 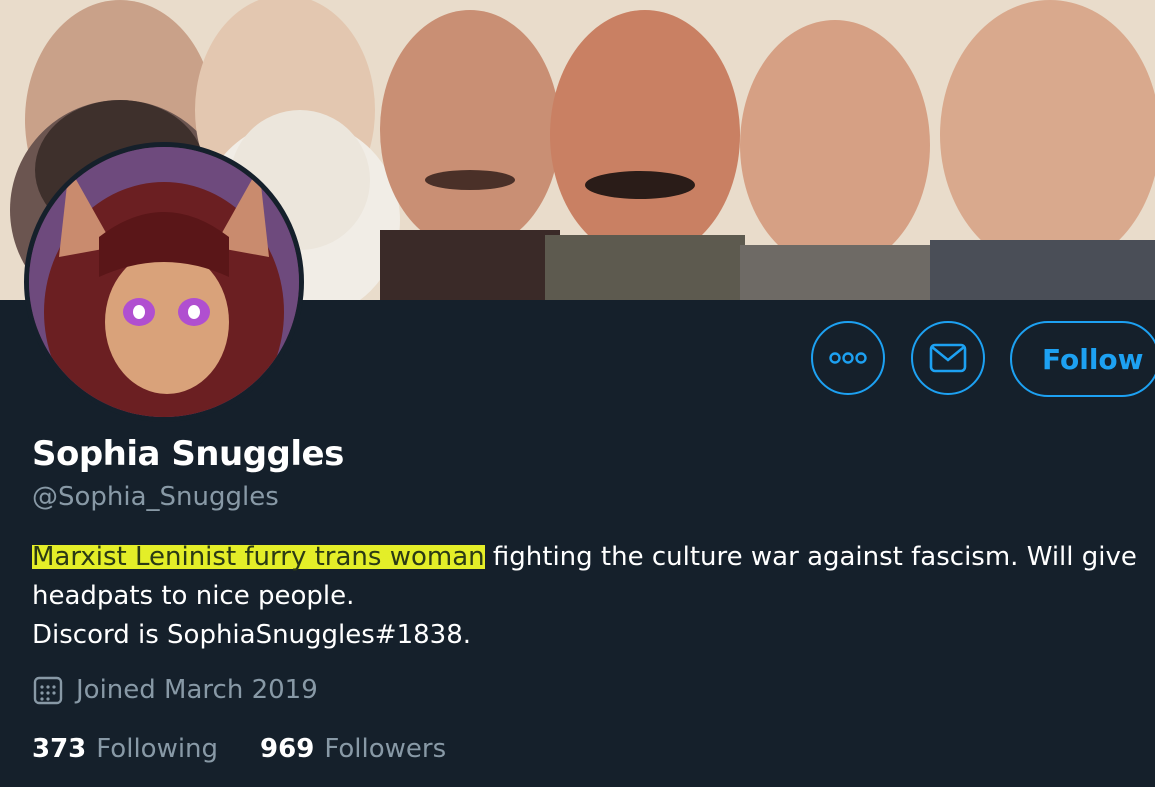 I want to click on bio-line-3: Discord is SophiaSnuggles#1838., so click(x=252, y=635).